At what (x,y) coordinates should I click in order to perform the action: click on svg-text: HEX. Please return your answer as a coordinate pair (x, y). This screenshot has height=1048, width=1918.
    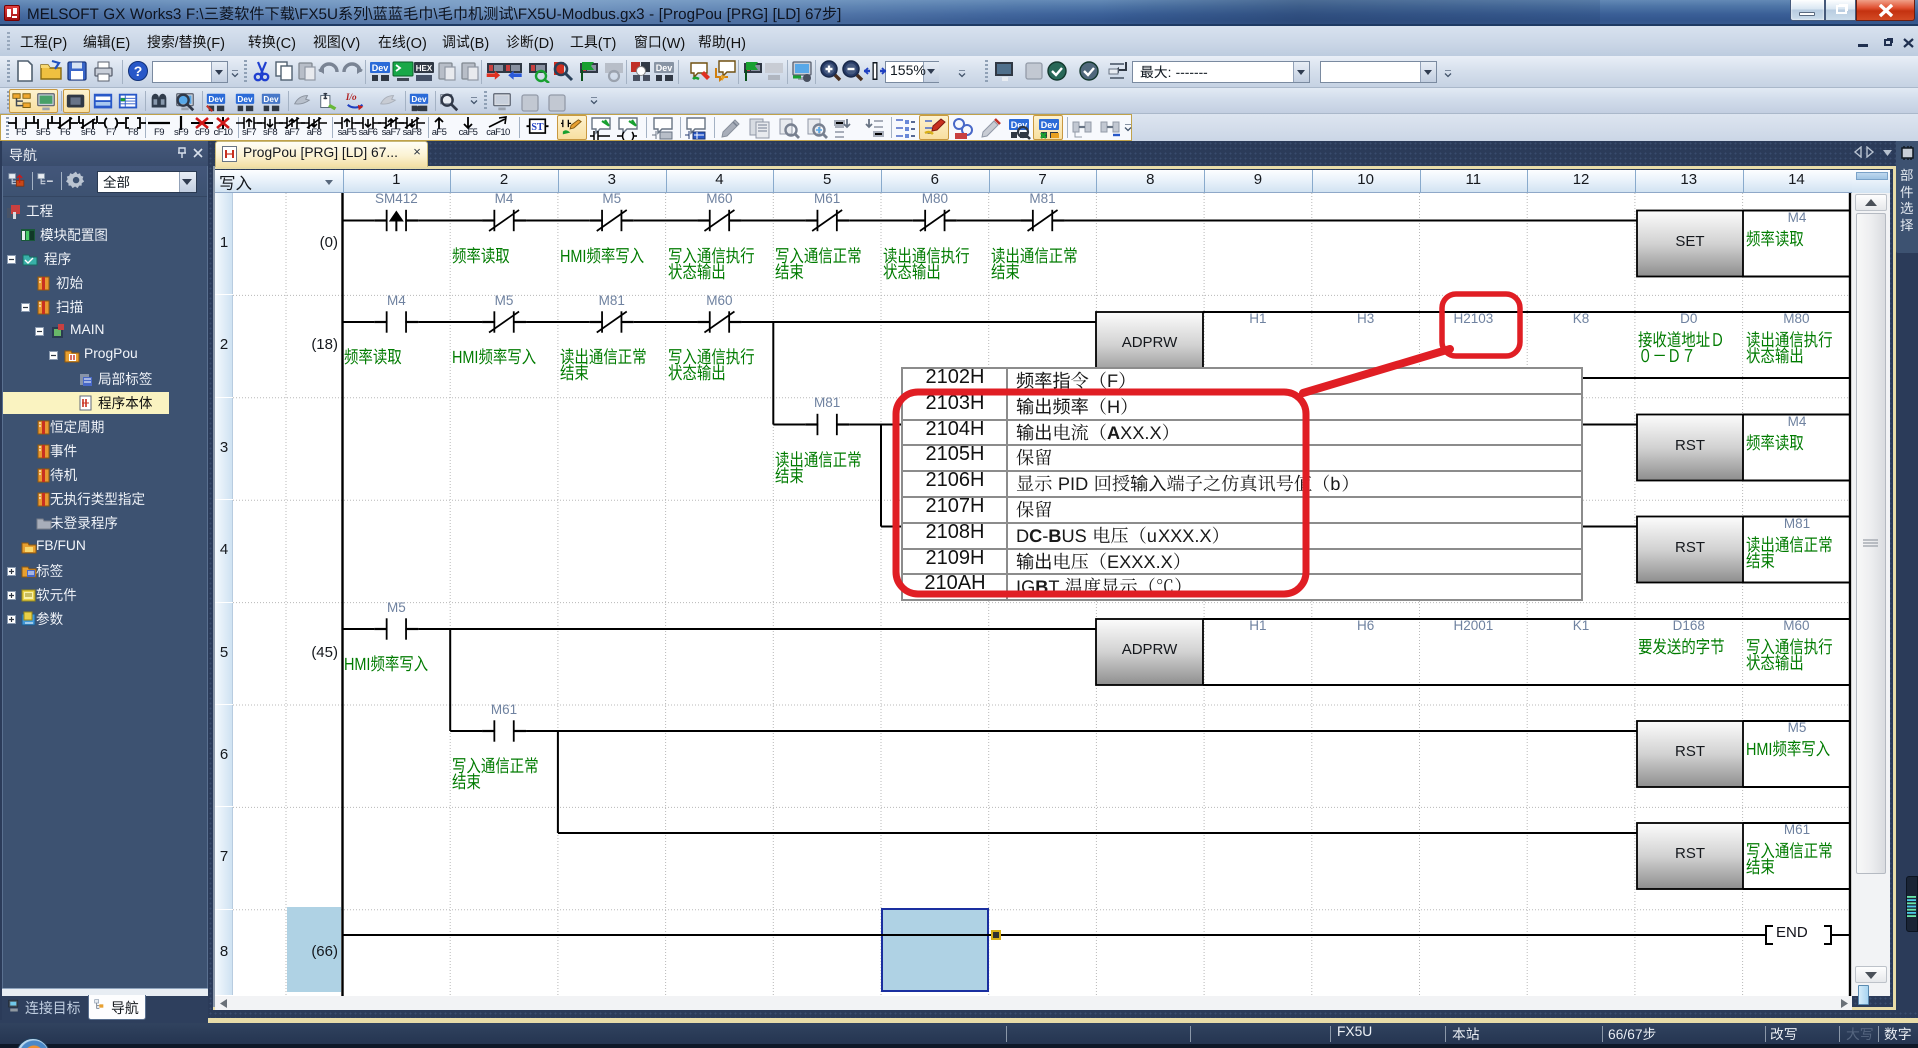
    Looking at the image, I should click on (424, 68).